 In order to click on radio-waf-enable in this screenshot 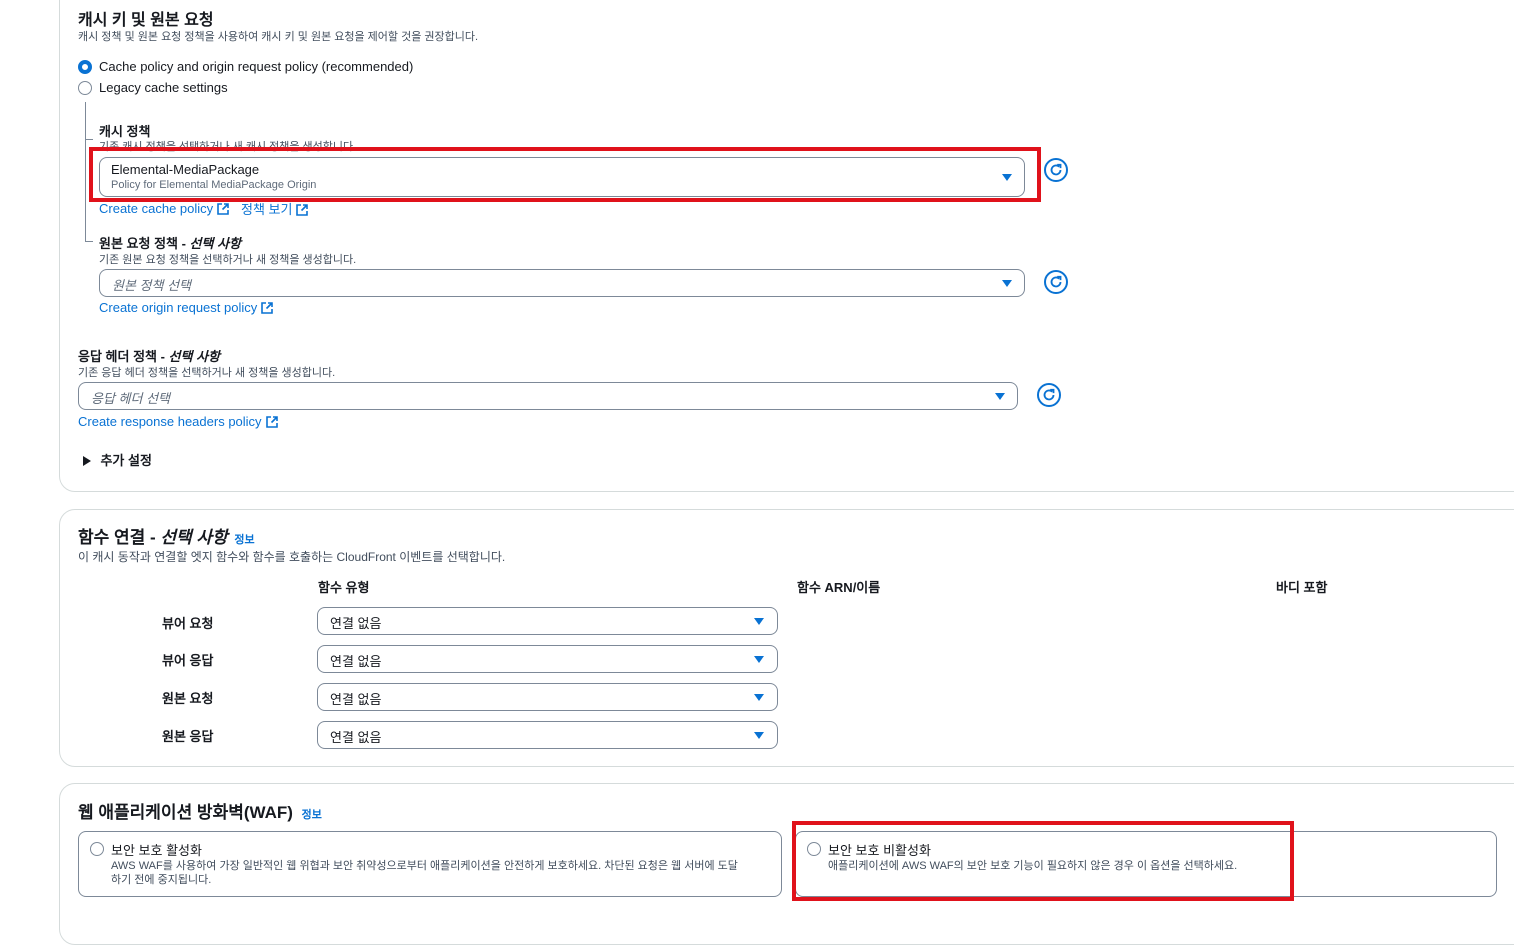, I will do `click(97, 849)`.